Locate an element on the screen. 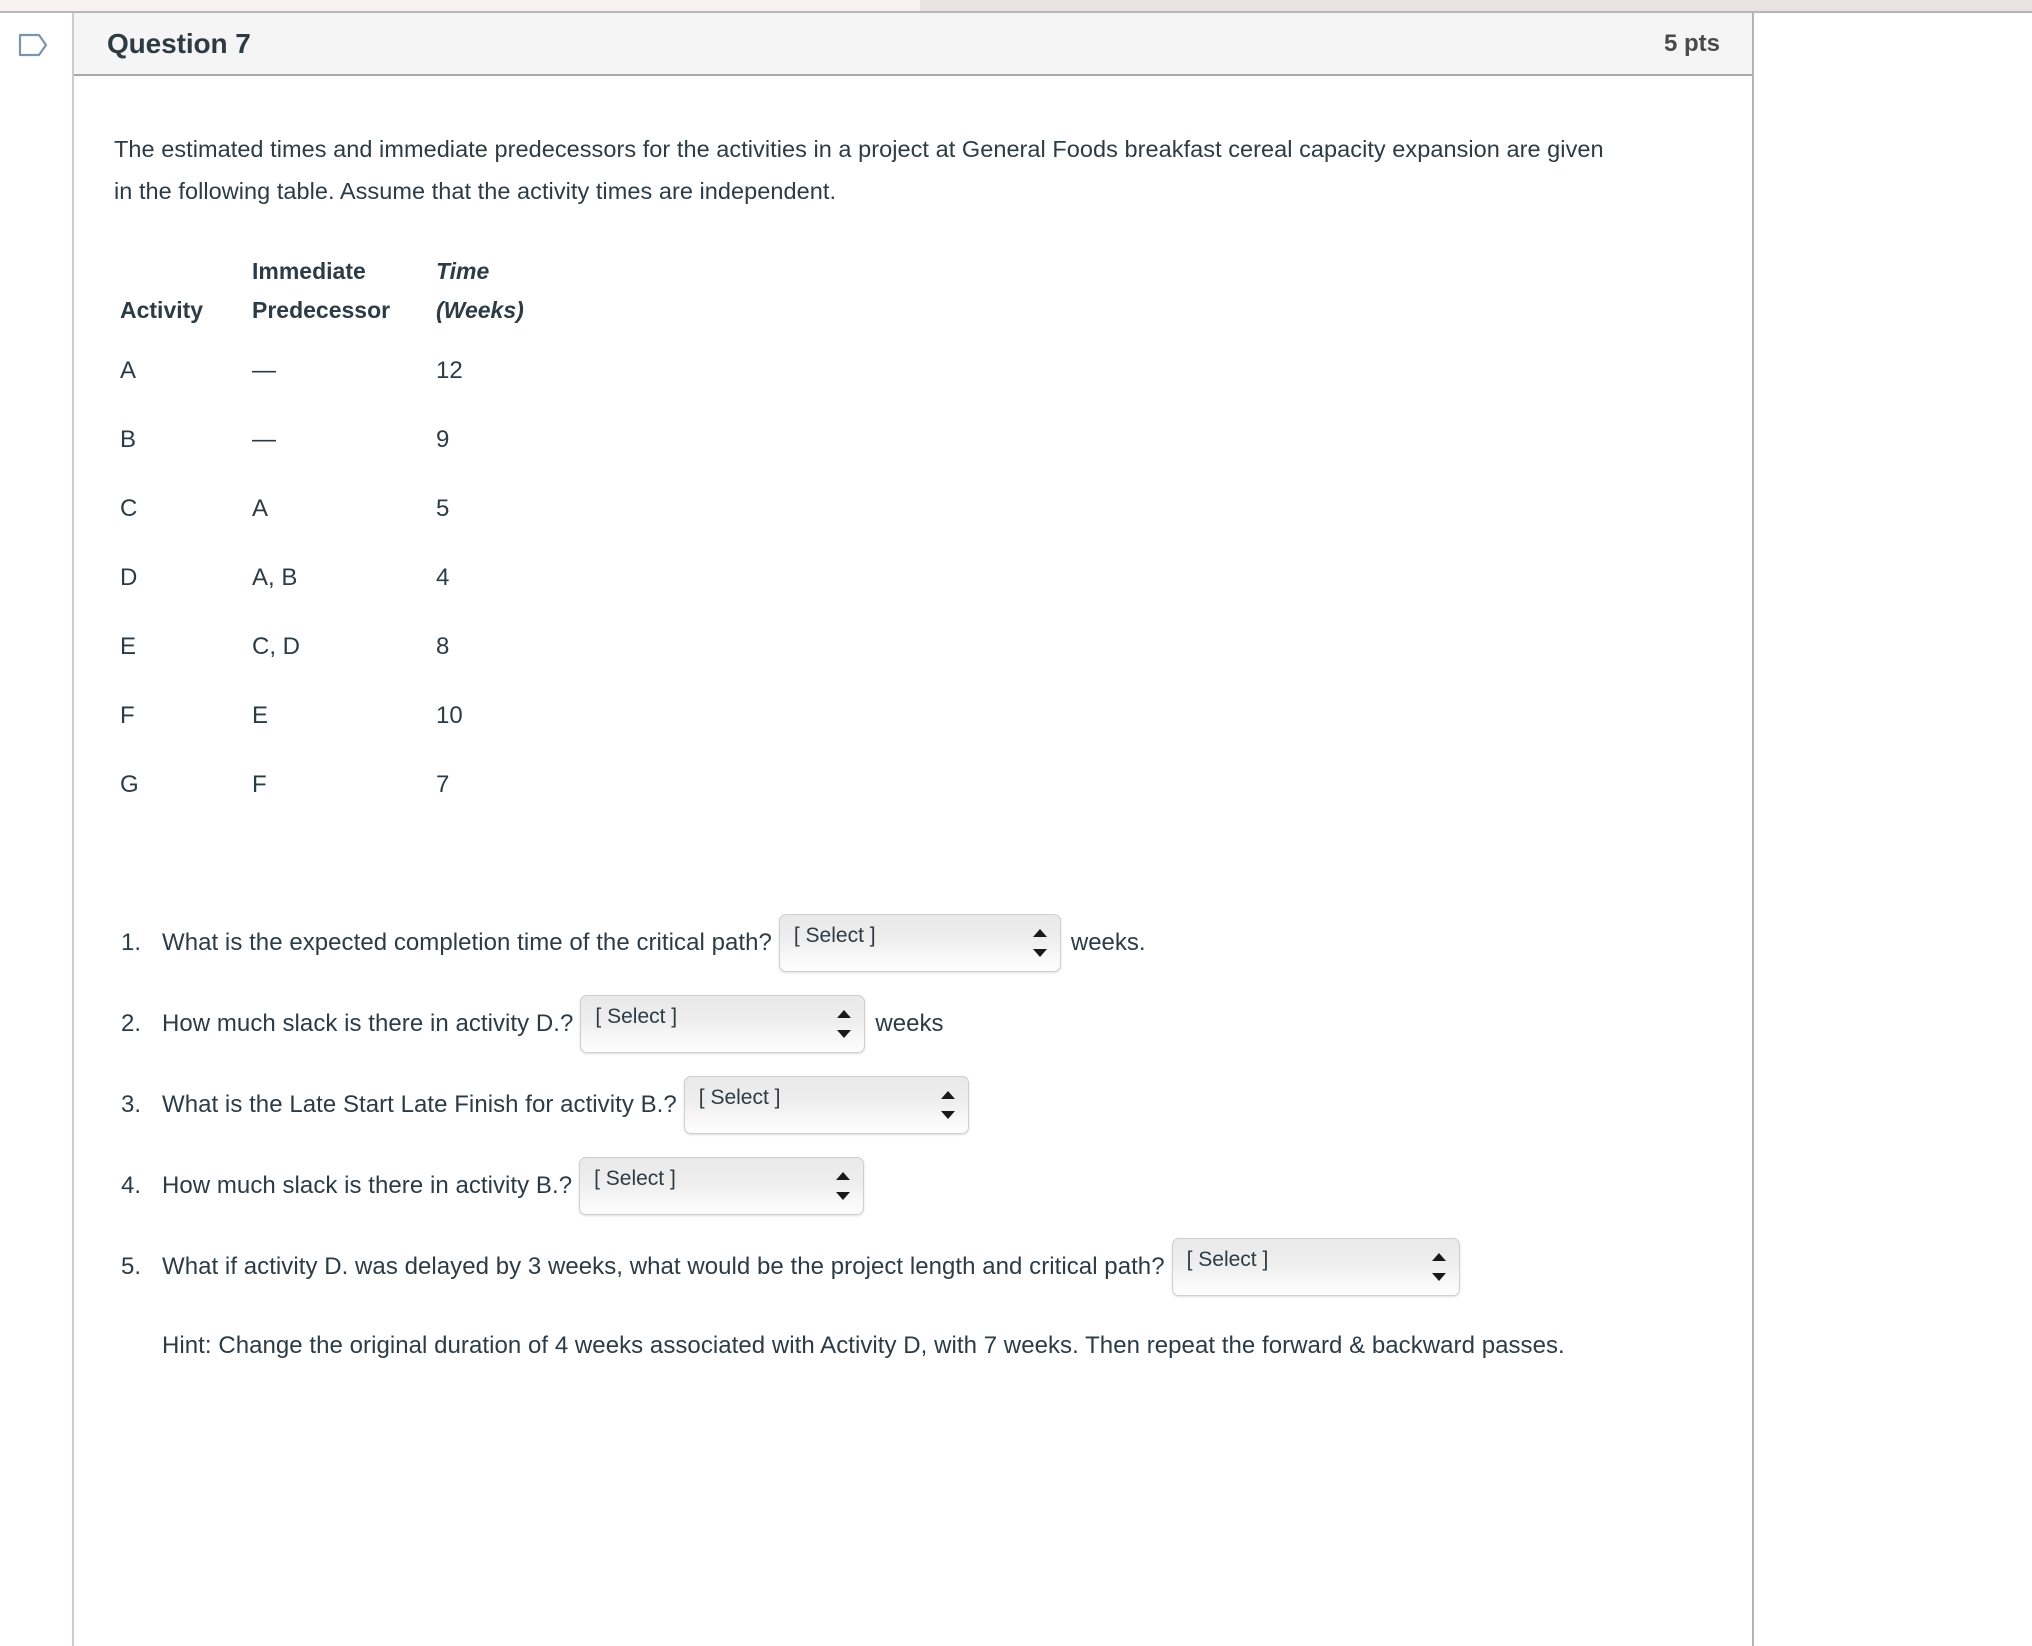  cell-activity: D is located at coordinates (129, 577).